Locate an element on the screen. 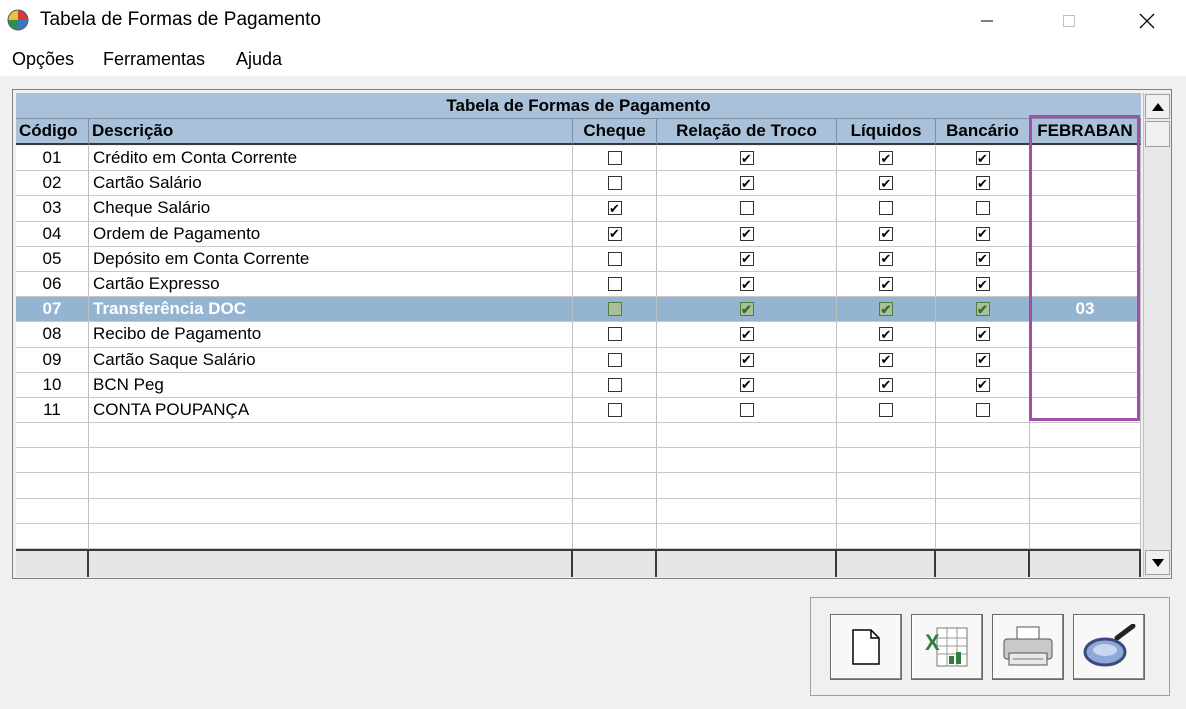  table-row: 03 Cheque Salário ✔ is located at coordinates (578, 209).